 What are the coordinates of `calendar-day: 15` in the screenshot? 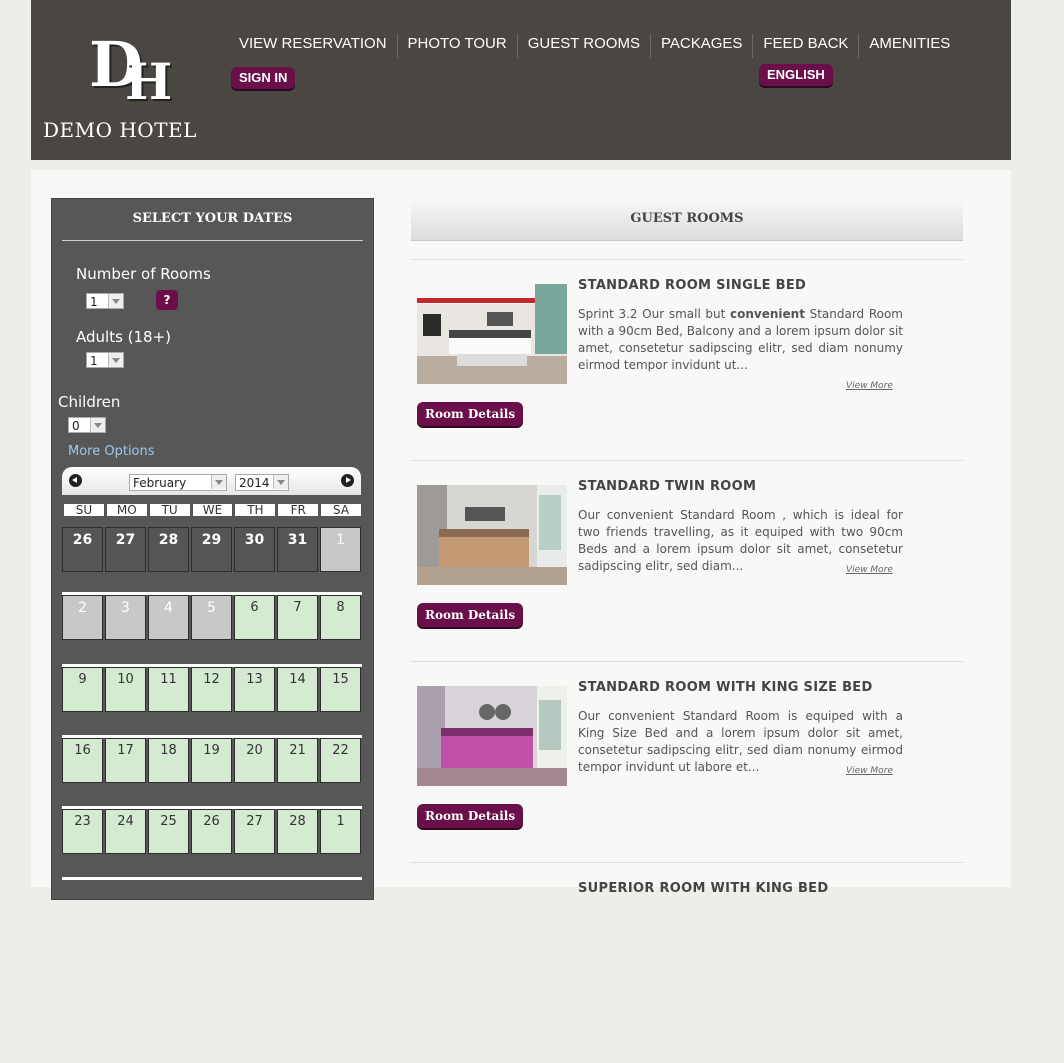 It's located at (340, 689).